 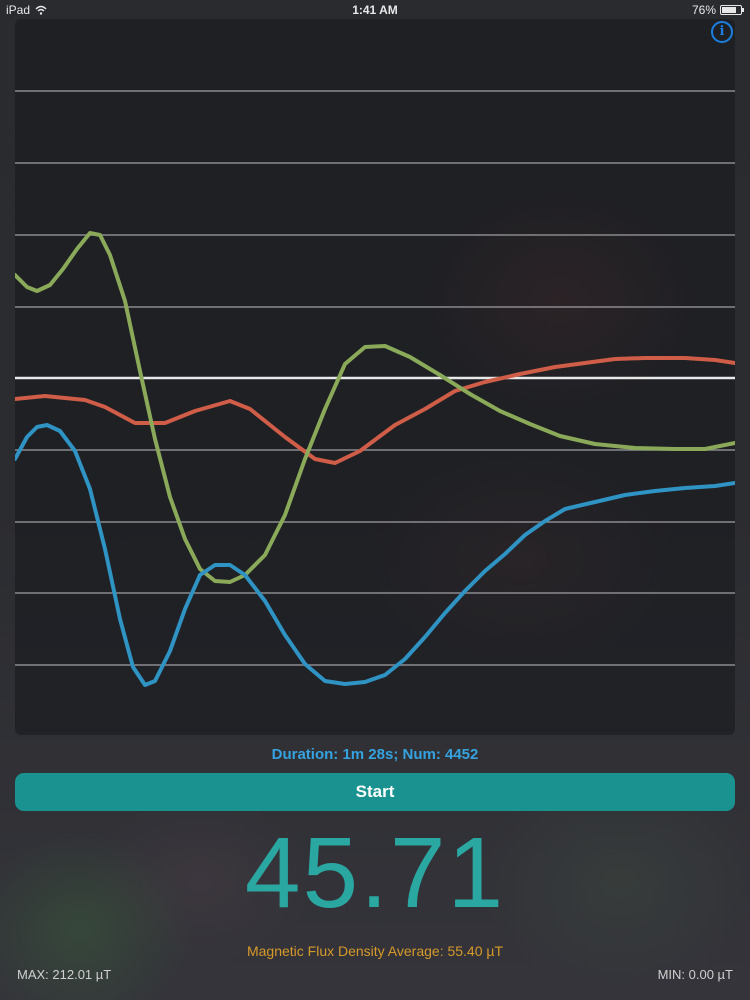 I want to click on status-bar: iPad 1:41 AM 76%, so click(x=375, y=10).